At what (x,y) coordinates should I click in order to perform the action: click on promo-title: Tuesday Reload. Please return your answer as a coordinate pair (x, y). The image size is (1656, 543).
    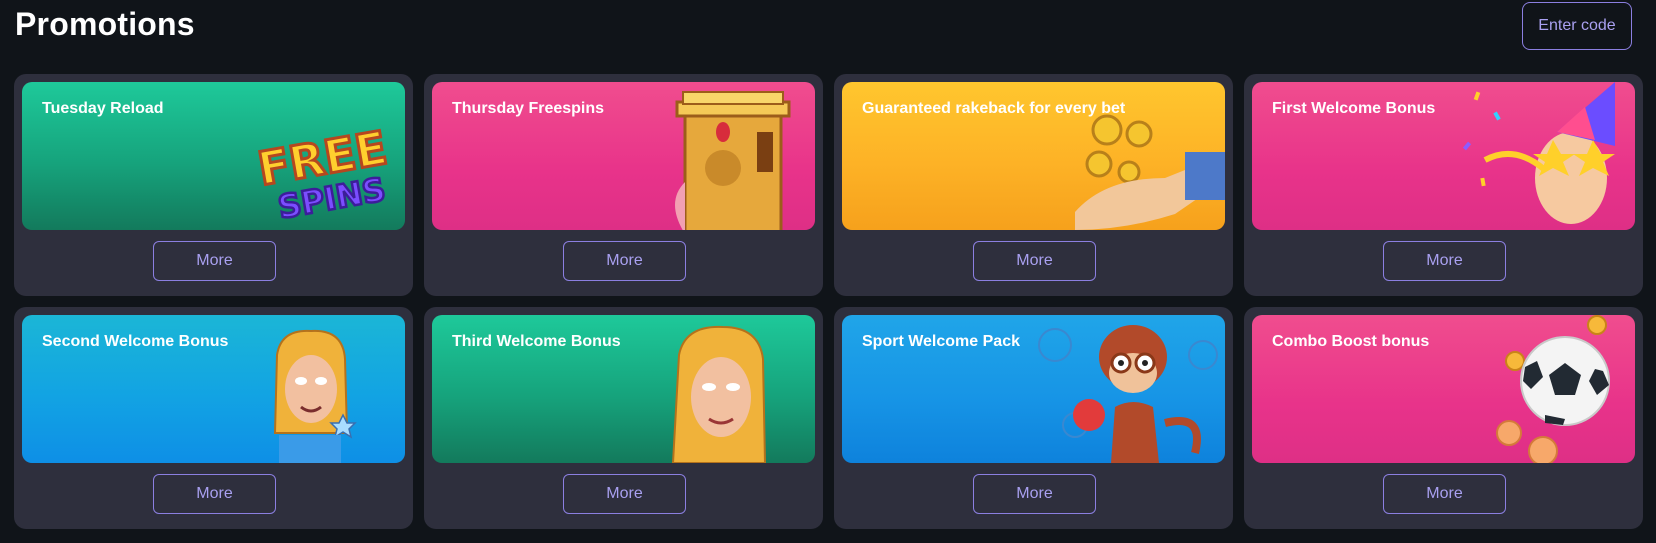
    Looking at the image, I should click on (103, 108).